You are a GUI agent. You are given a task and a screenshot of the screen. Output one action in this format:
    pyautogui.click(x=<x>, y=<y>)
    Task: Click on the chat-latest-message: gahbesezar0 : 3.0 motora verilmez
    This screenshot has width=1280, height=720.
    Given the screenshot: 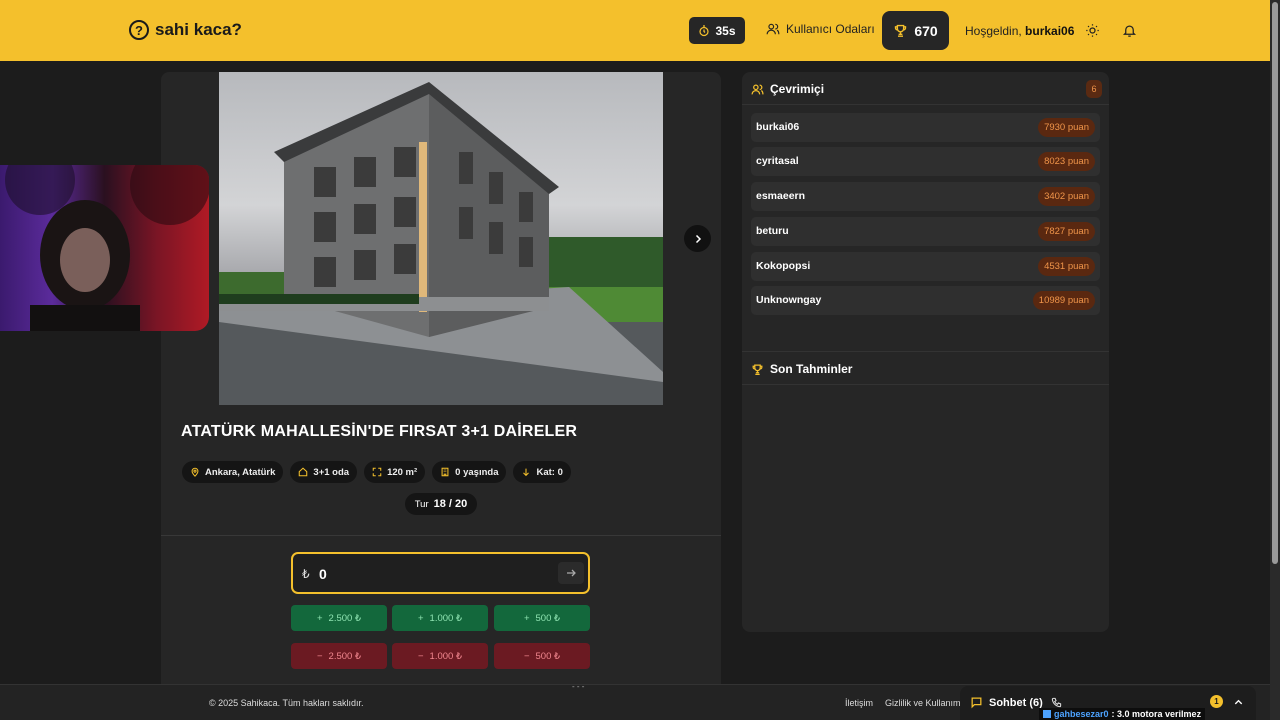 What is the action you would take?
    pyautogui.click(x=1122, y=714)
    